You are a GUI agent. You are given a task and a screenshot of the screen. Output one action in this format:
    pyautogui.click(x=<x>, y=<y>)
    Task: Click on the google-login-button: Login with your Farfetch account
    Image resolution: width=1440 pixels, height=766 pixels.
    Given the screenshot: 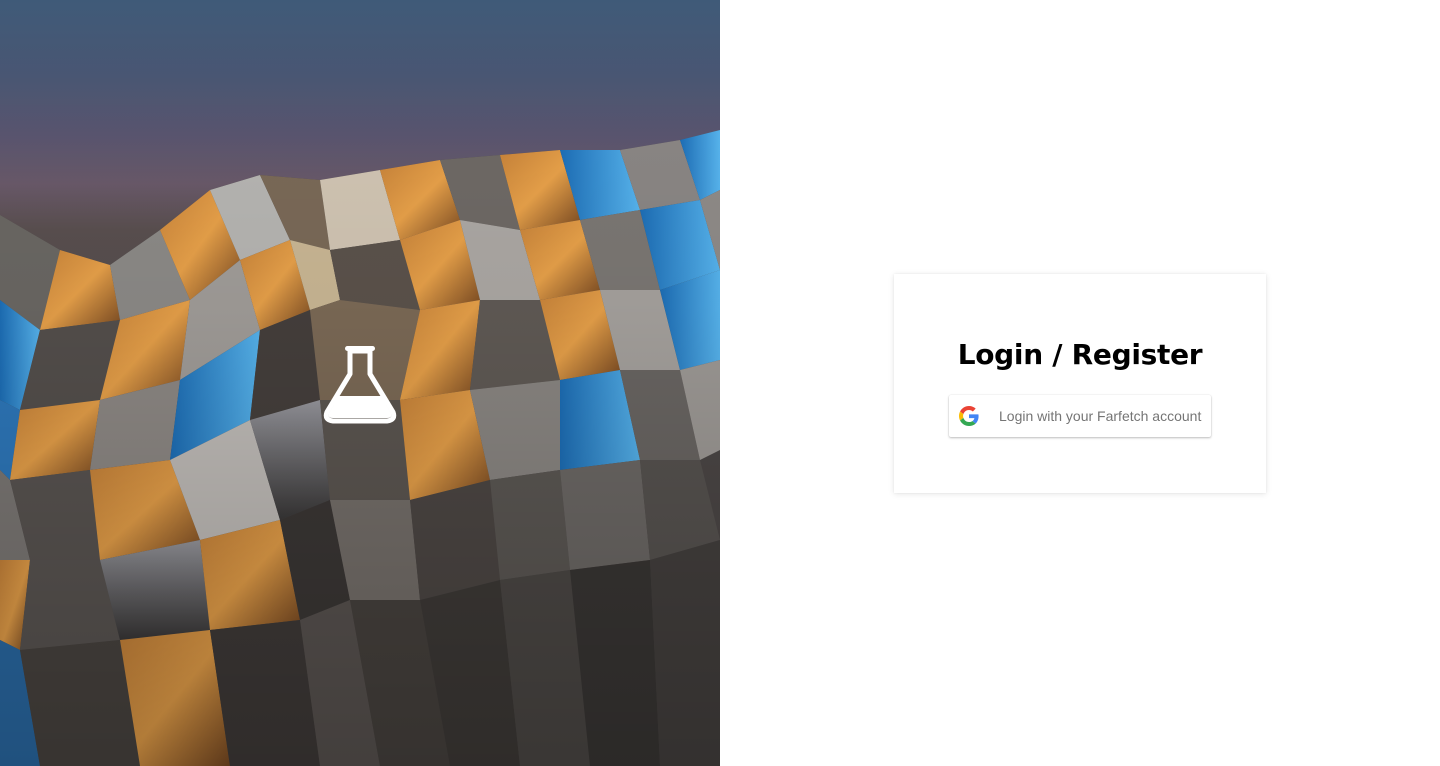 What is the action you would take?
    pyautogui.click(x=1080, y=416)
    